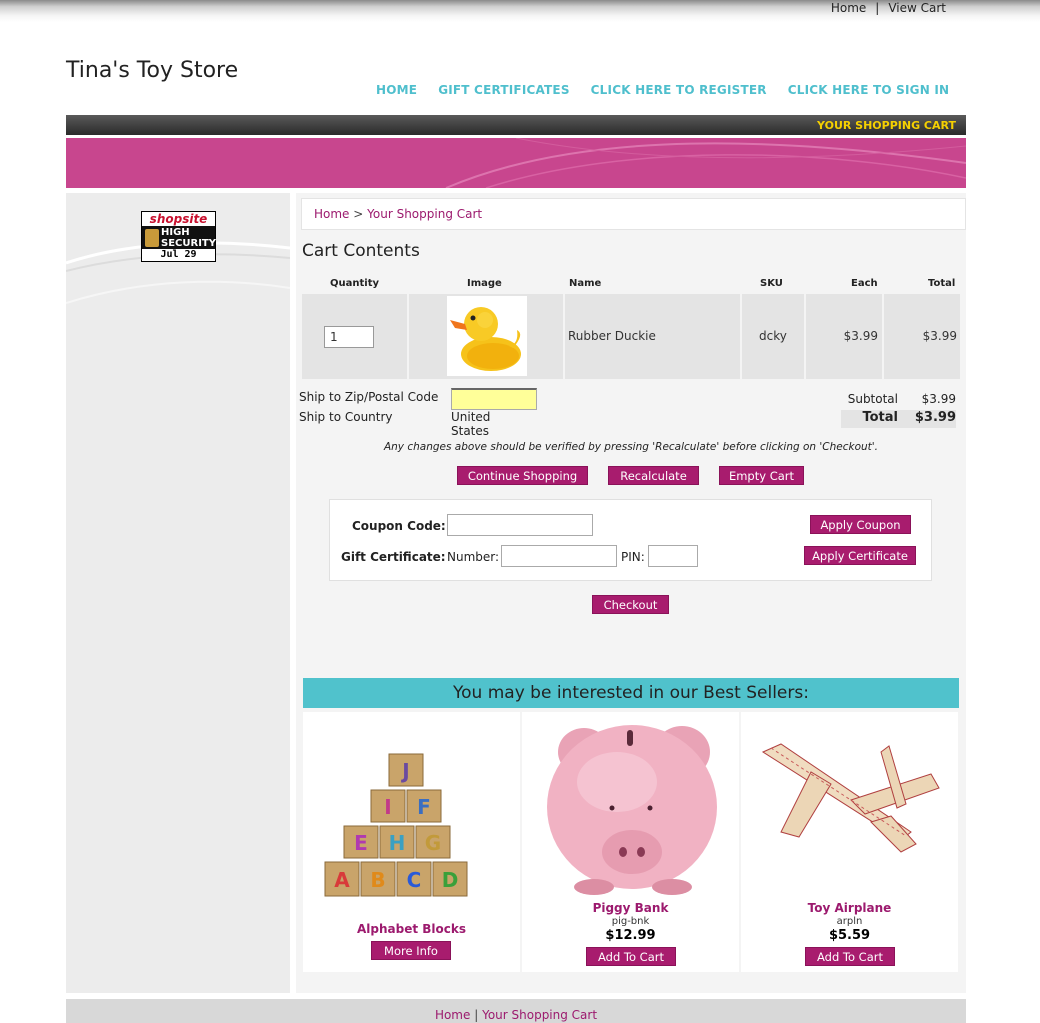 The image size is (1040, 1023). Describe the element at coordinates (849, 935) in the screenshot. I see `product-price-toy-airplane: $5.59` at that location.